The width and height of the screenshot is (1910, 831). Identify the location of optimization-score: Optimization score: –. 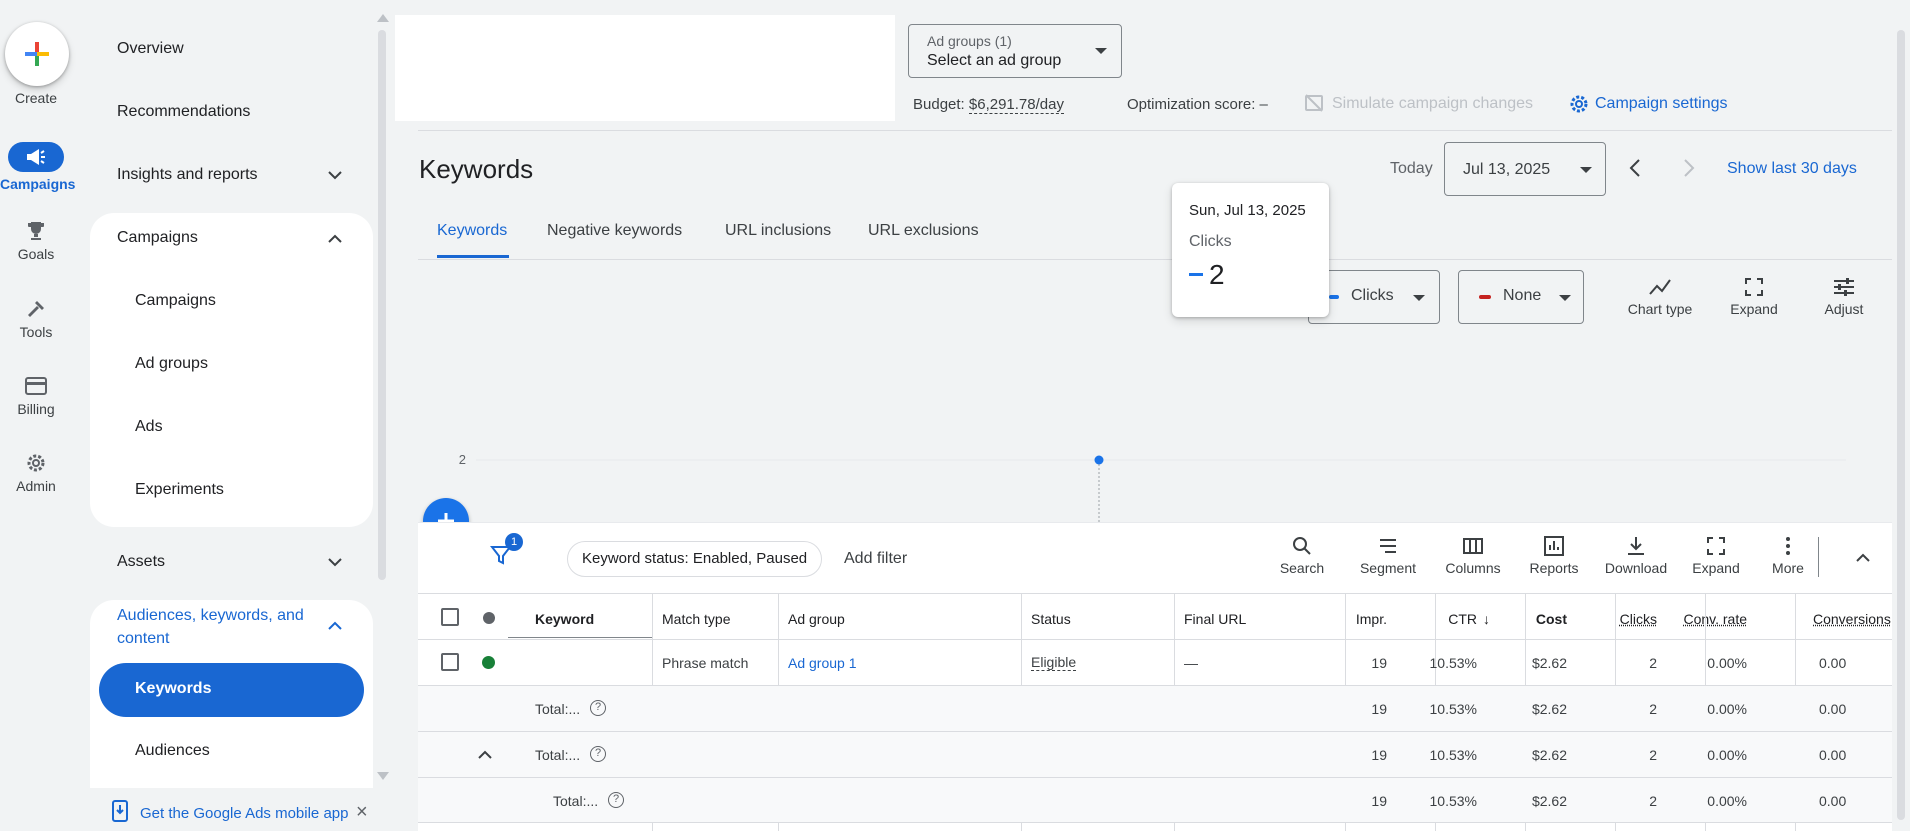
(1197, 104).